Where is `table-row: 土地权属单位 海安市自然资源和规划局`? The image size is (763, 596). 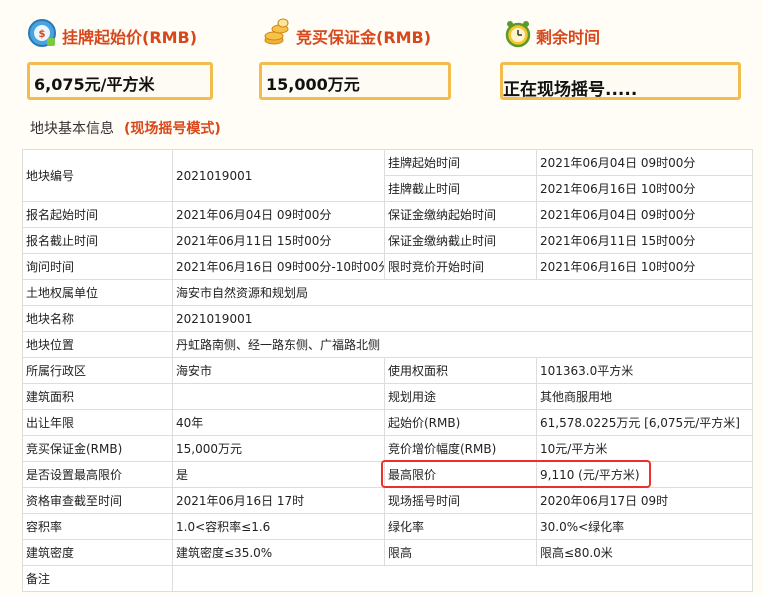 table-row: 土地权属单位 海安市自然资源和规划局 is located at coordinates (387, 292).